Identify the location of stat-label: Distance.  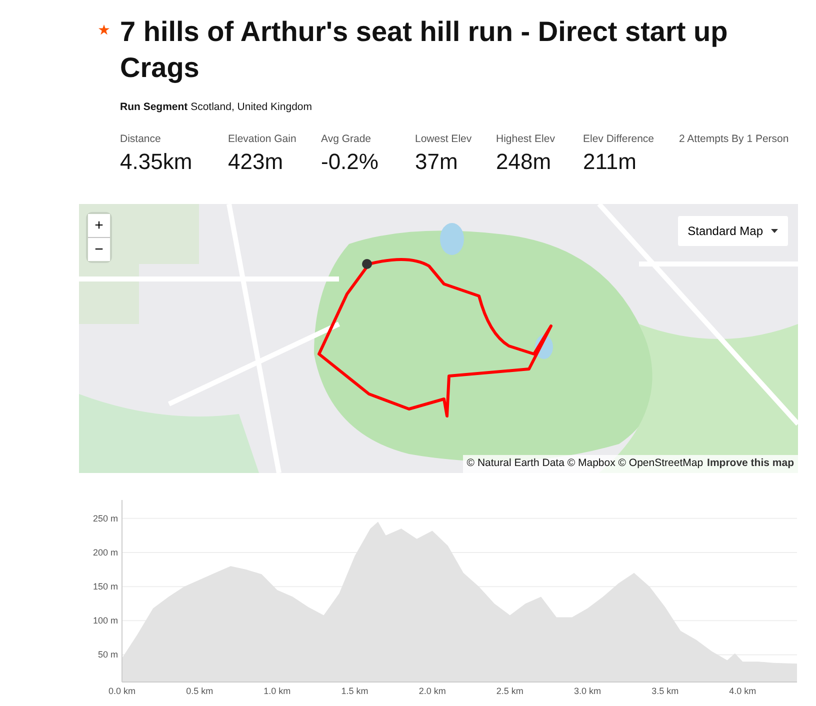
(141, 139).